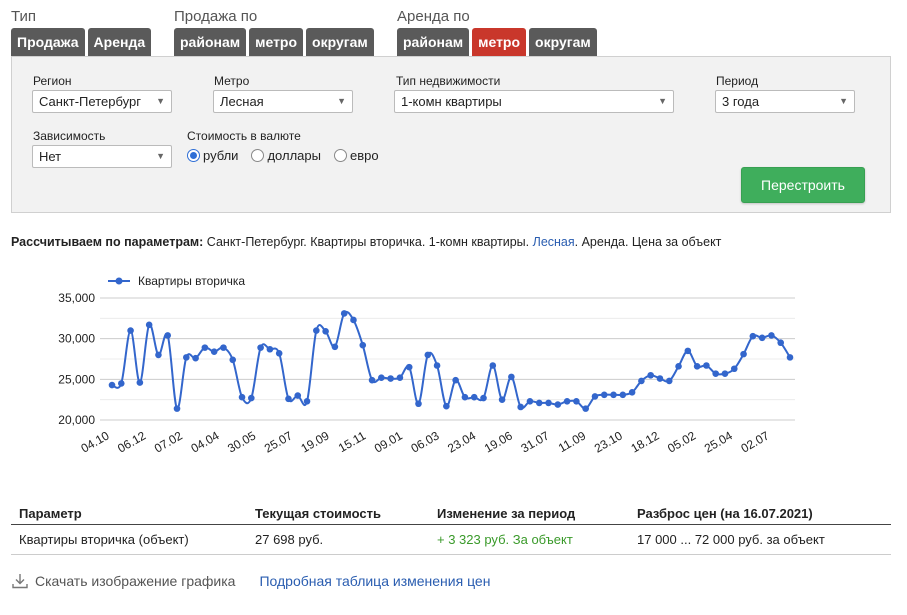  Describe the element at coordinates (210, 42) in the screenshot. I see `tab-sale-districts: районам` at that location.